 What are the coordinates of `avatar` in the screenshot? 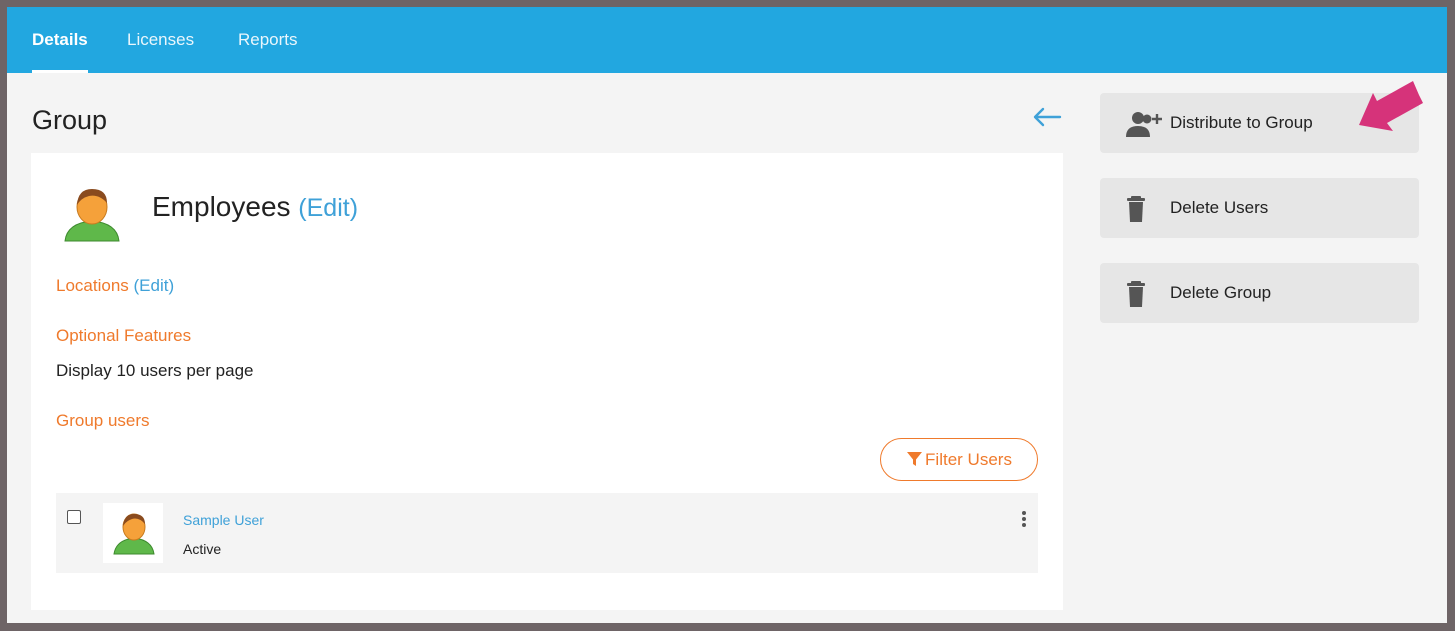 It's located at (133, 533).